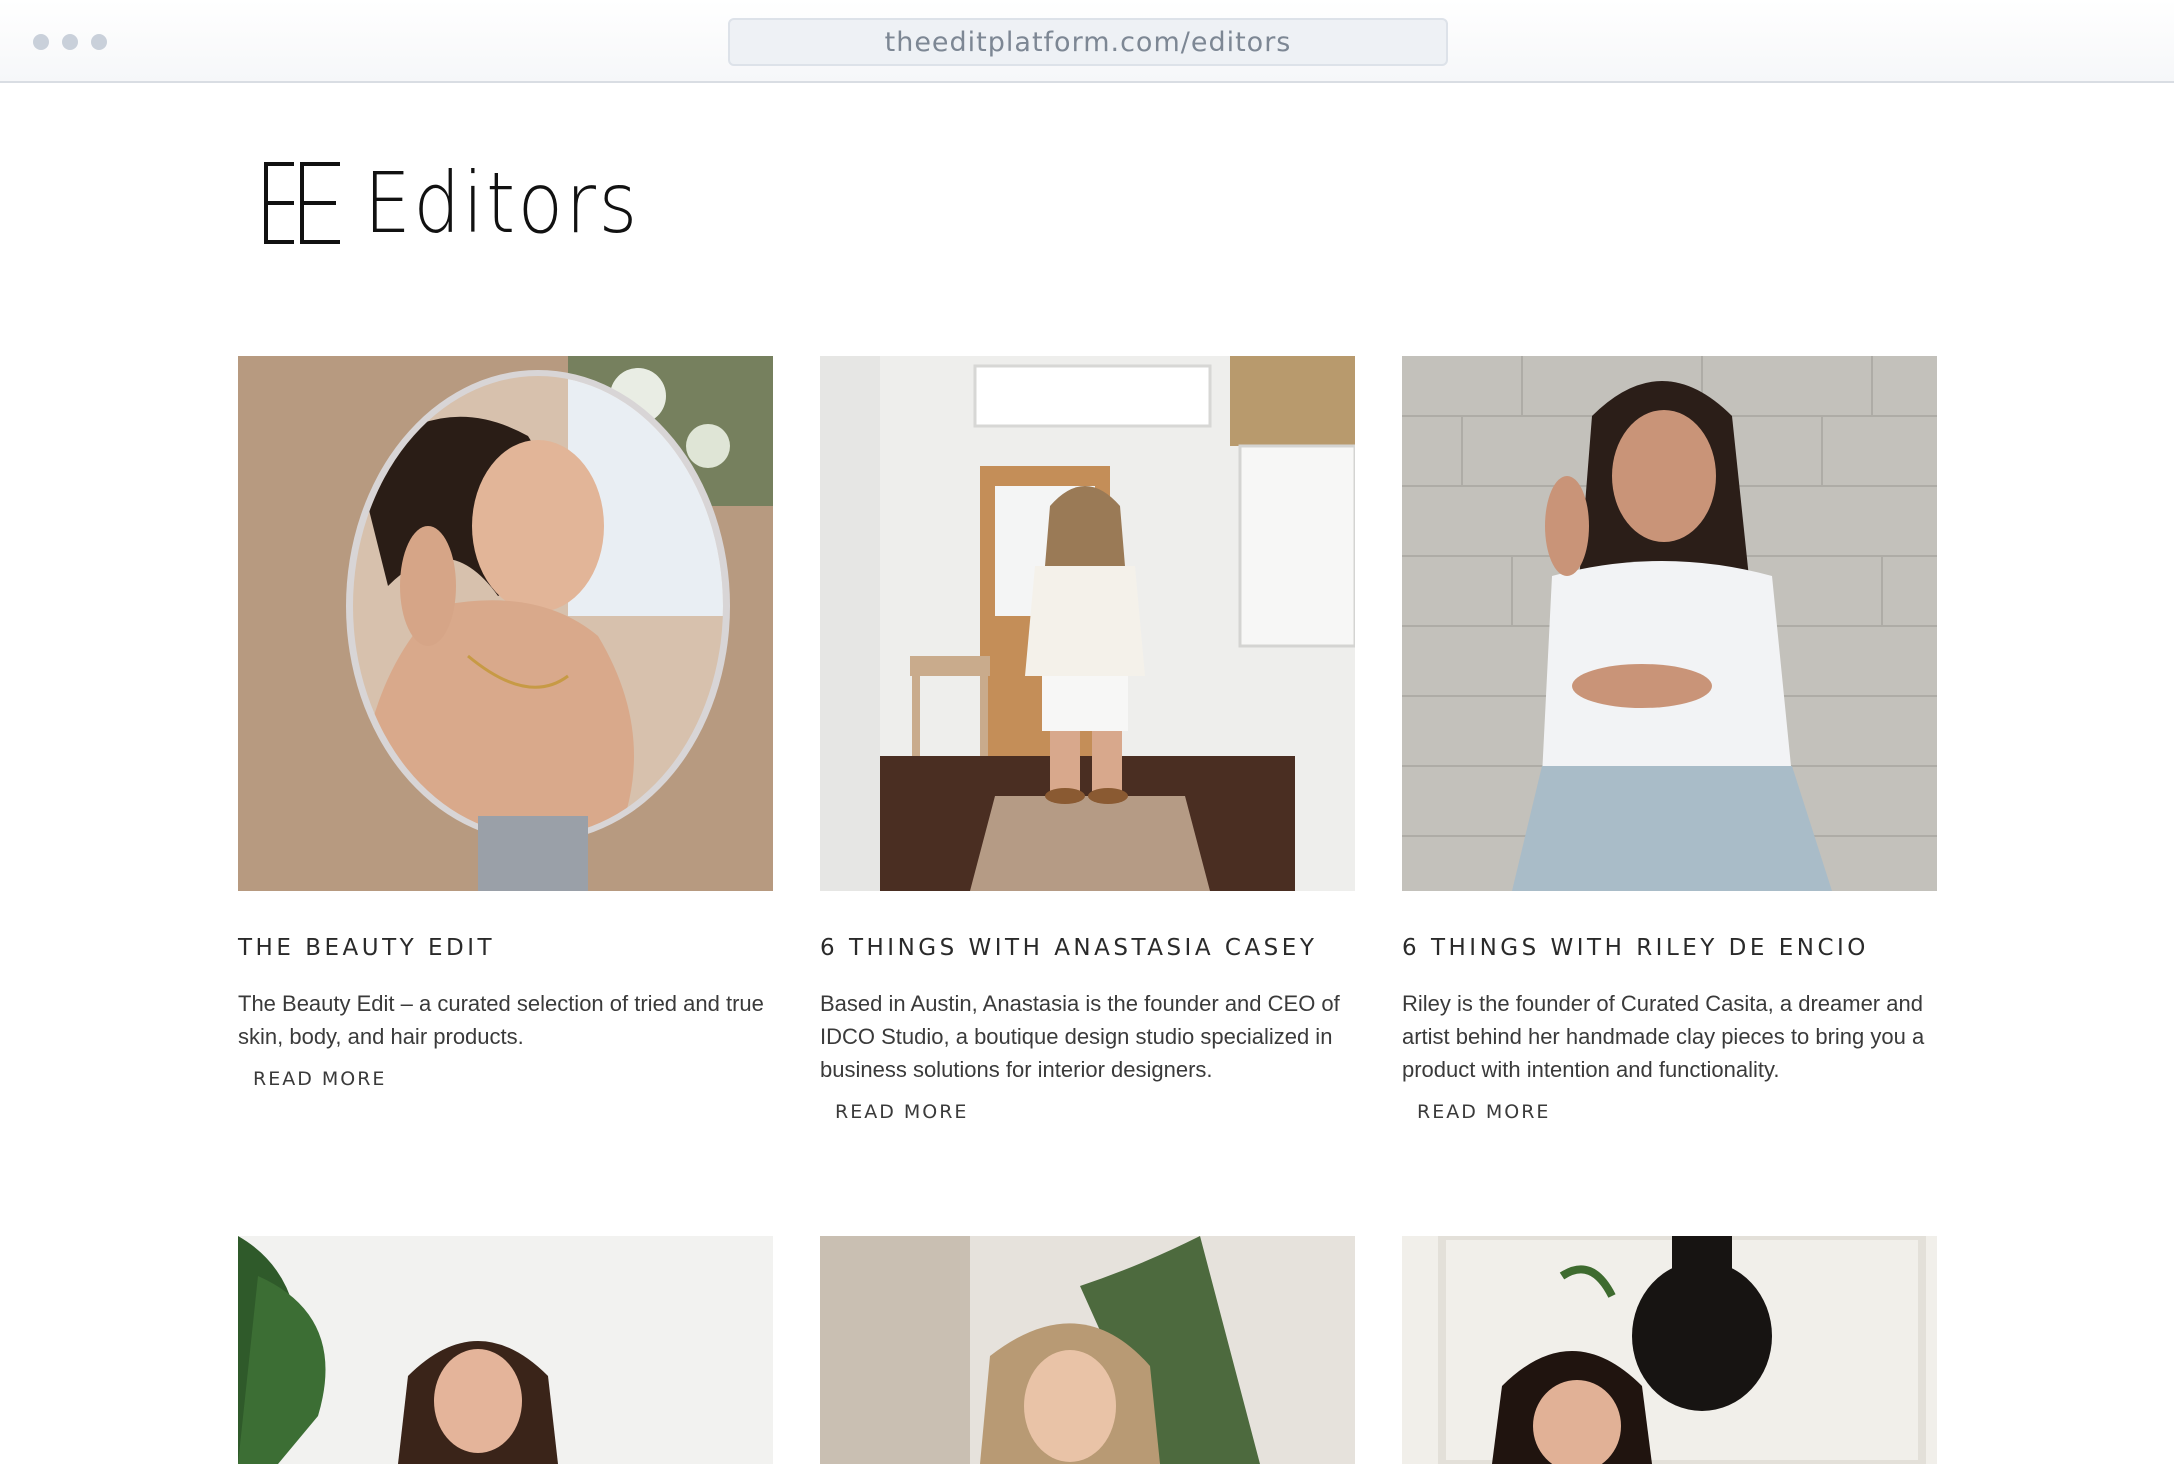  What do you see at coordinates (303, 203) in the screenshot?
I see `edit-logo-icon` at bounding box center [303, 203].